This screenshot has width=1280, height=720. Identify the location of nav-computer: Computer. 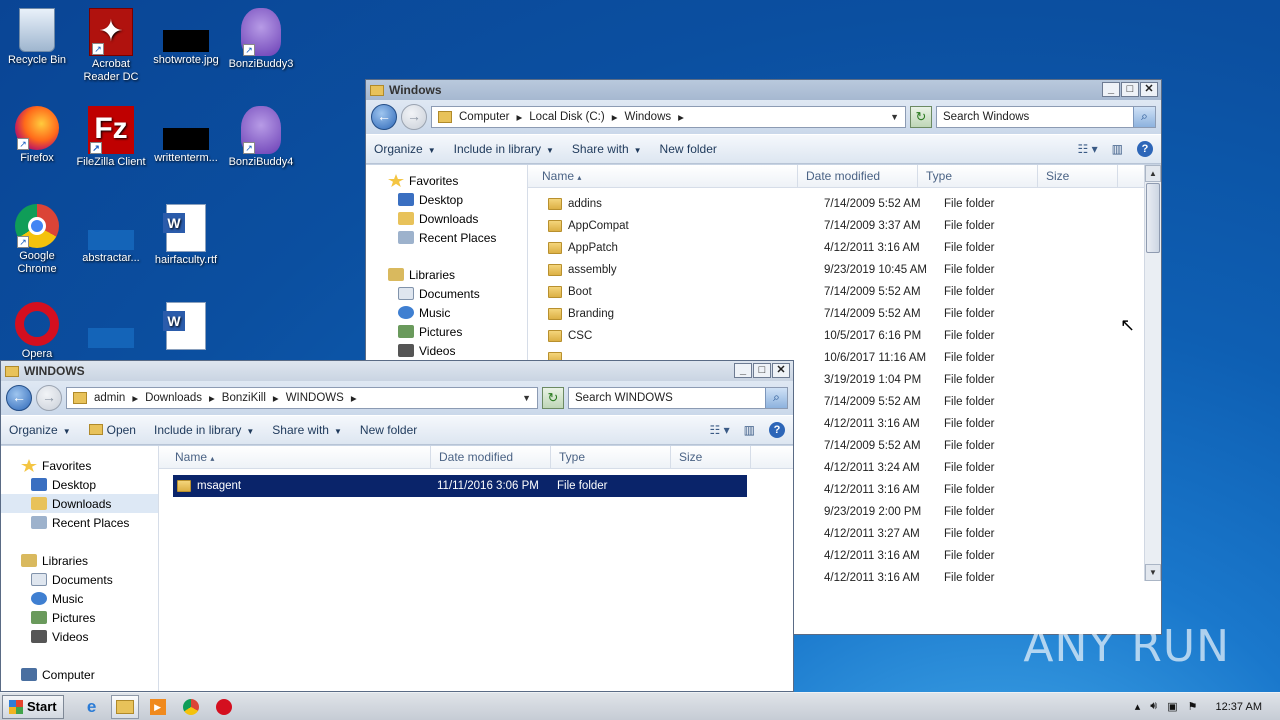
(79, 674).